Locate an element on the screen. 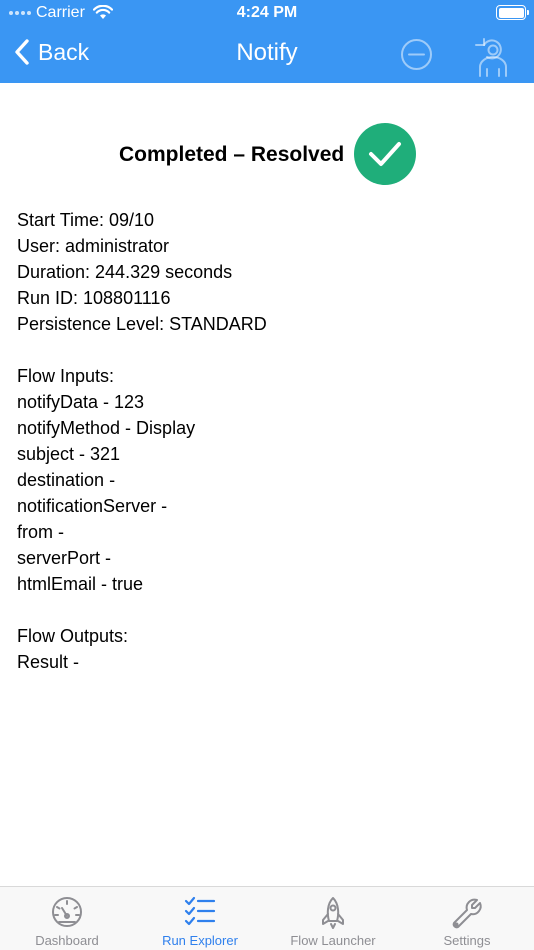 The image size is (534, 950). flow-input-item: destination - is located at coordinates (66, 480).